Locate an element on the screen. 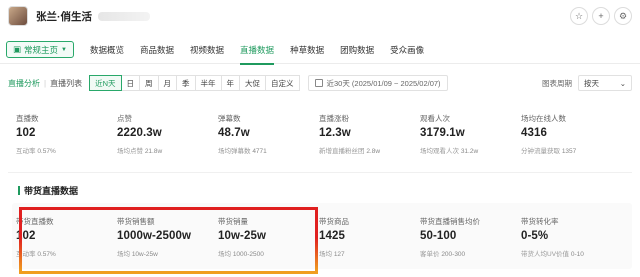 This screenshot has width=640, height=277. chevron-down-icon: ⌄ is located at coordinates (622, 83).